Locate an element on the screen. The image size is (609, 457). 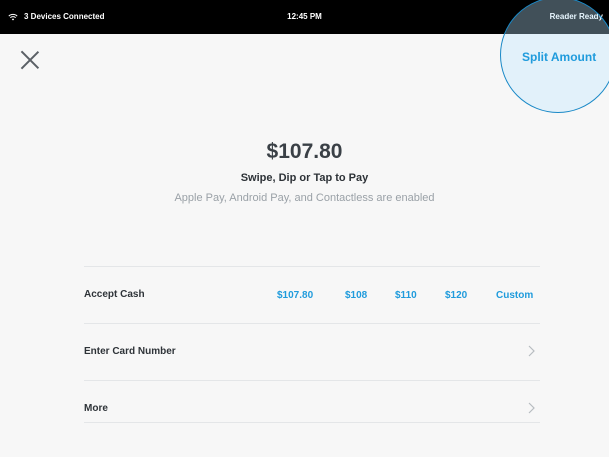
enter-card-number-row: Enter Card Number is located at coordinates (312, 351).